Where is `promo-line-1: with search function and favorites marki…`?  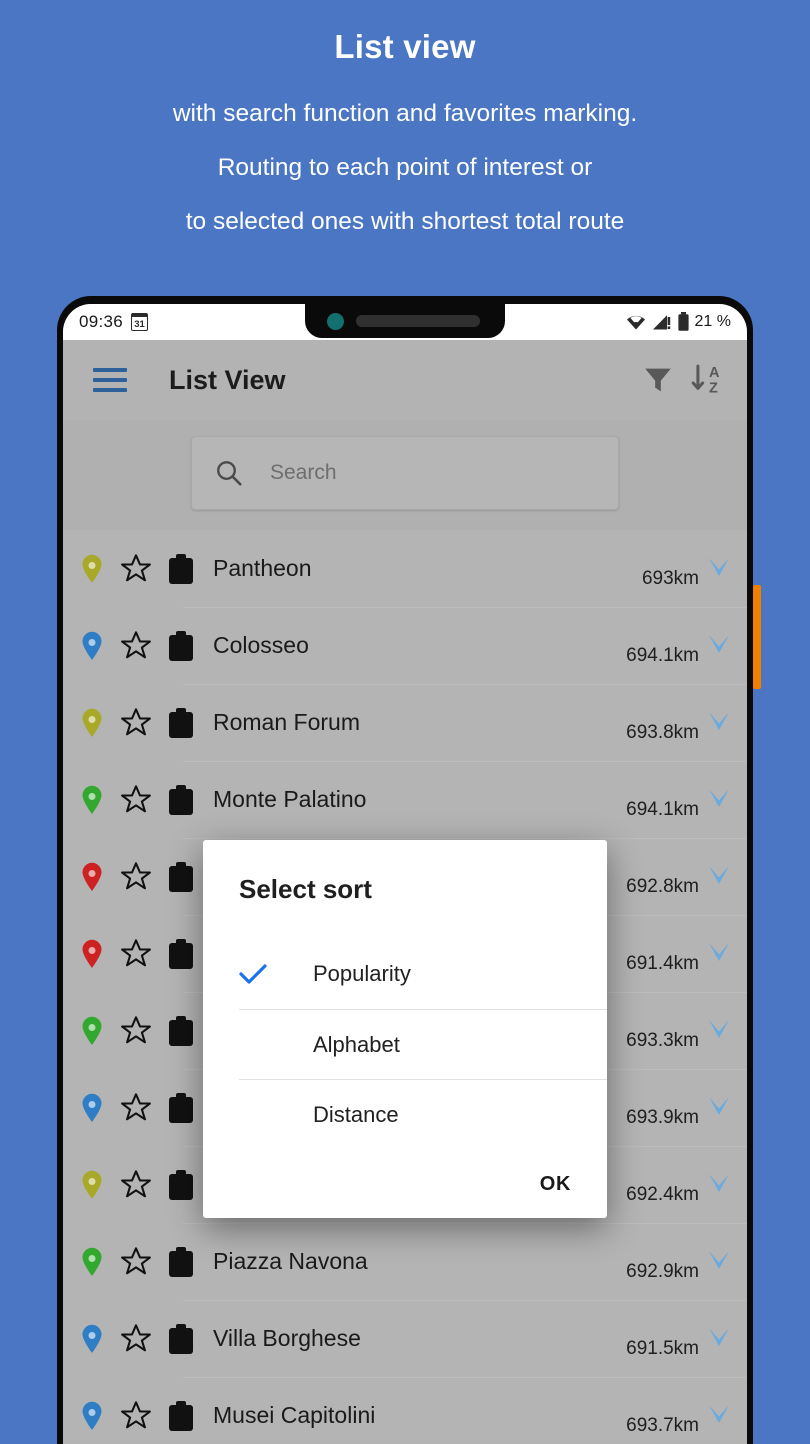
promo-line-1: with search function and favorites marki… is located at coordinates (405, 113).